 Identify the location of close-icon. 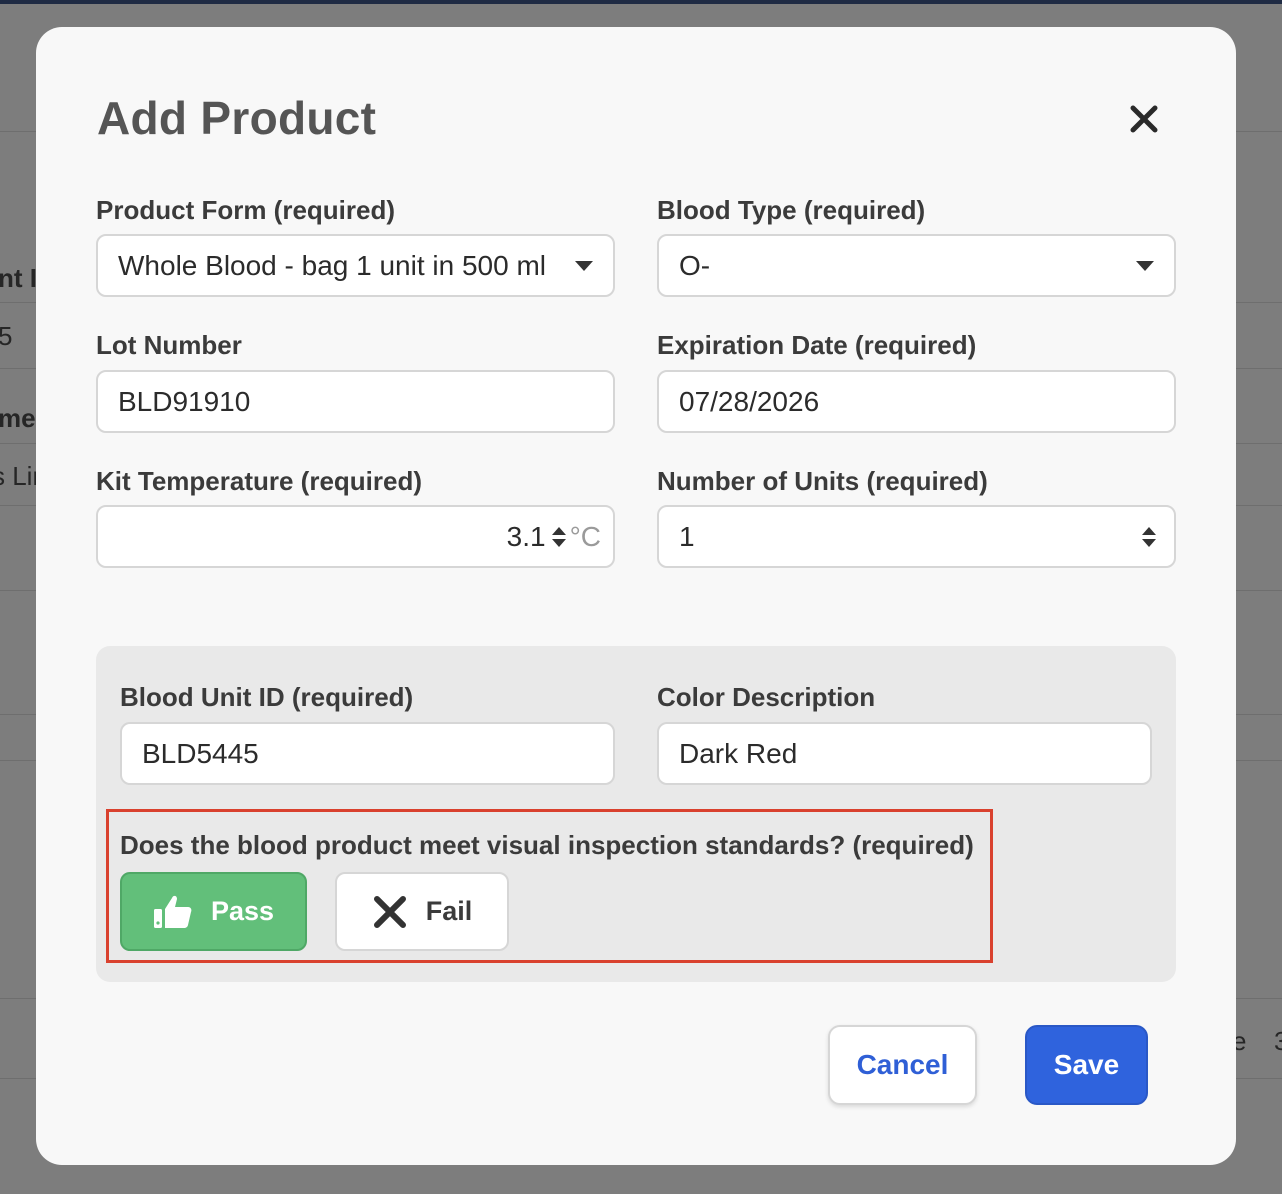
(1144, 119).